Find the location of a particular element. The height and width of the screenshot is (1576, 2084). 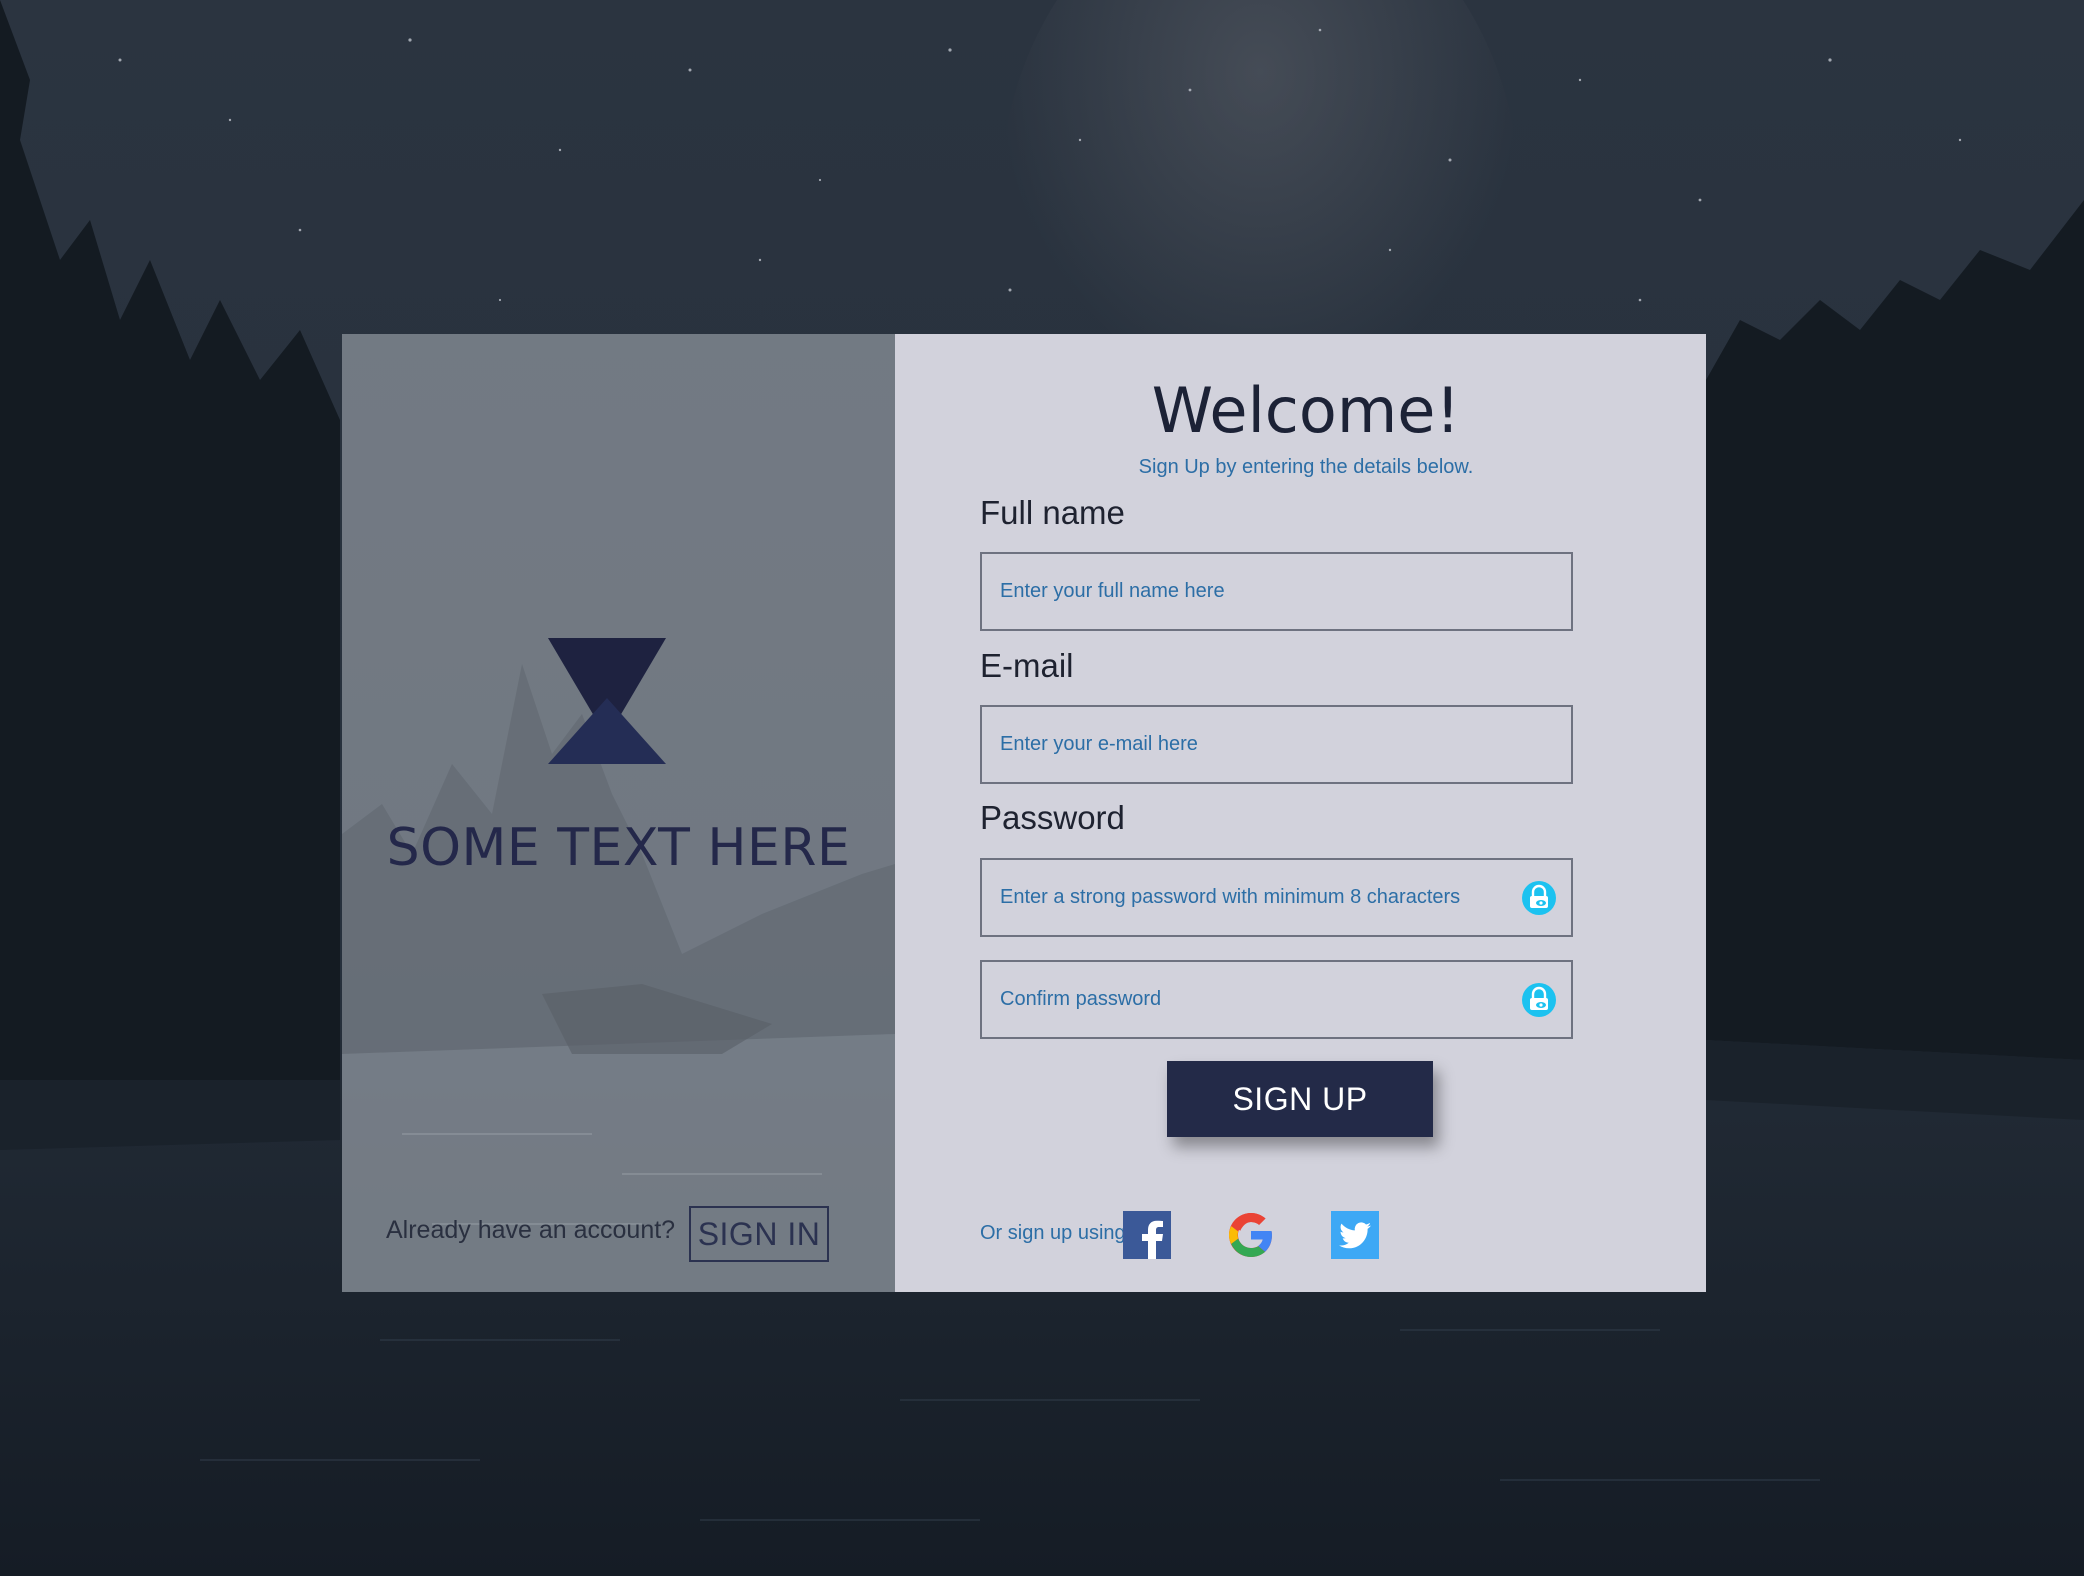

brand-text: SOME TEXT HERE is located at coordinates (618, 848).